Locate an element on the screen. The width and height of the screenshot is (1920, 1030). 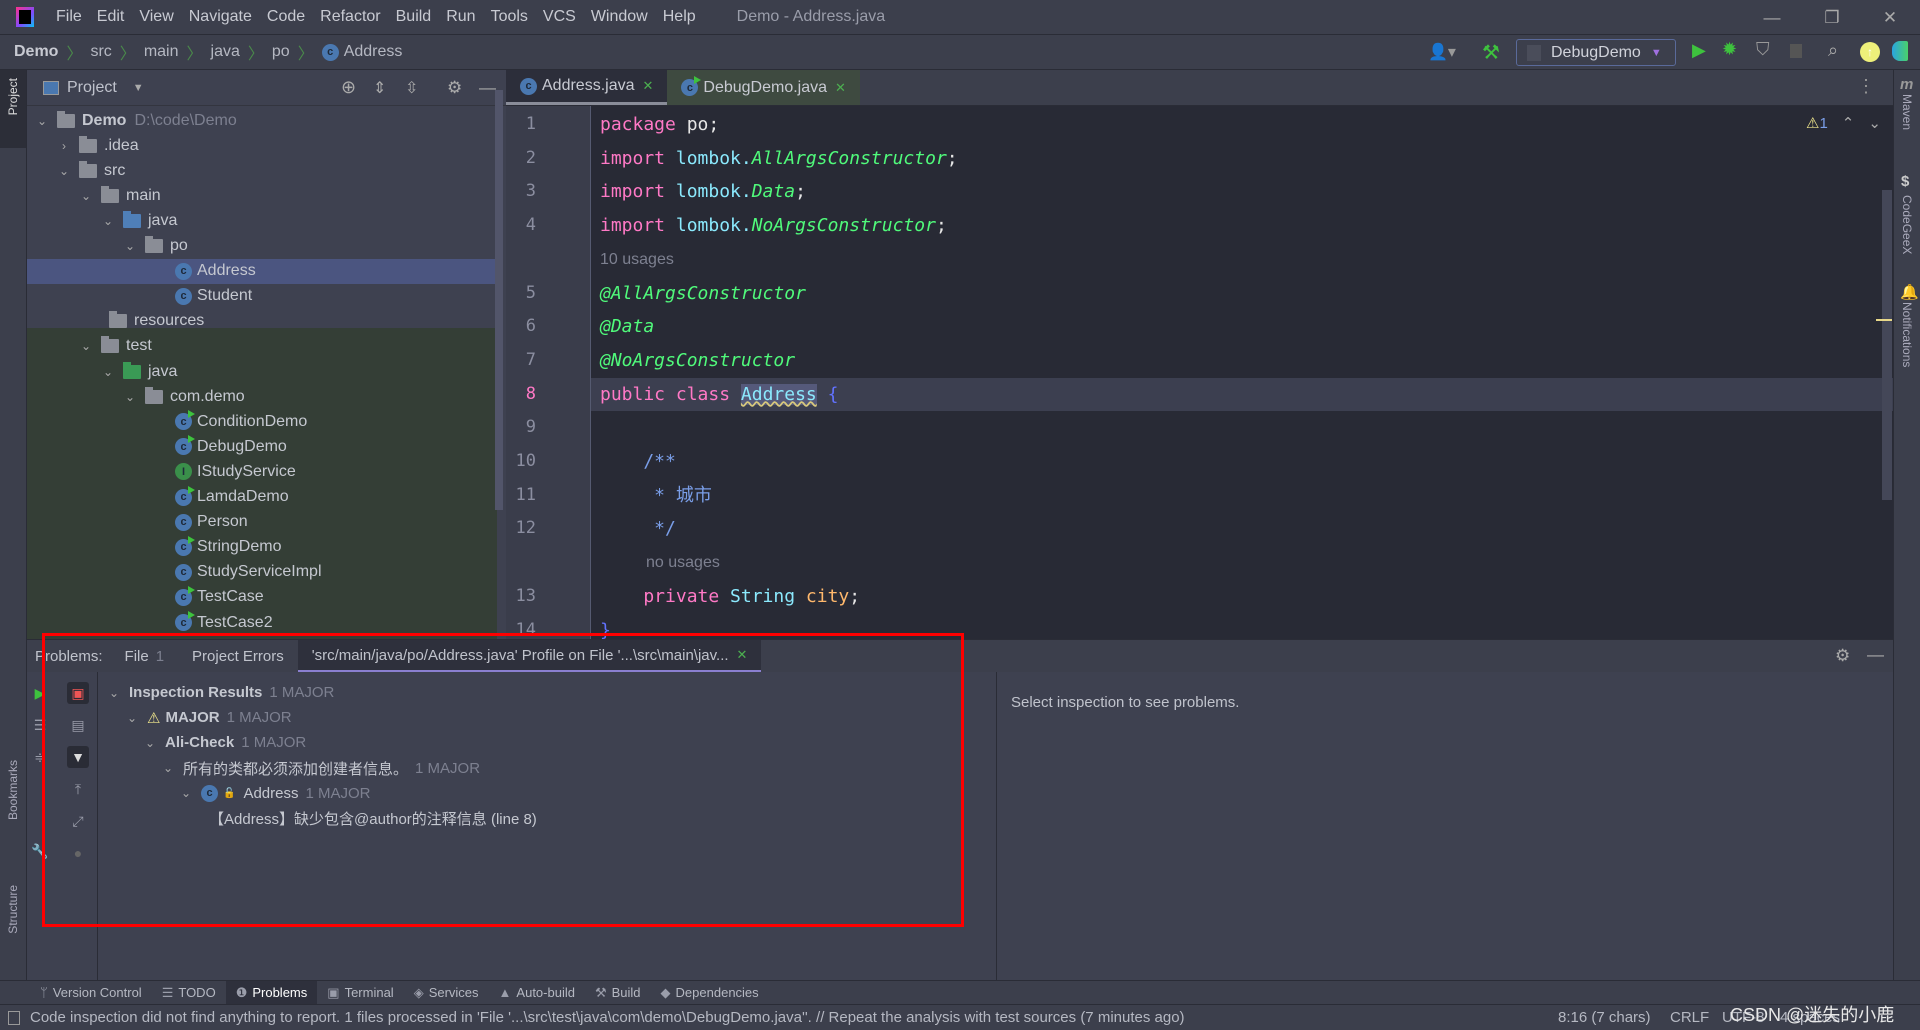
tree-item: ⌄ test is located at coordinates (262, 346).